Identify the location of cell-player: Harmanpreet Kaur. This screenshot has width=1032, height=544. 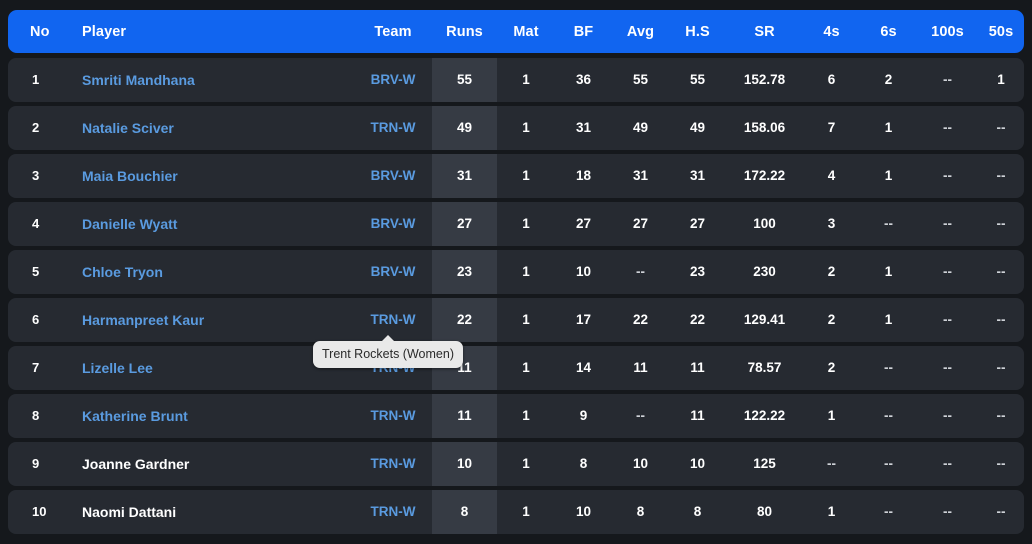
(215, 320).